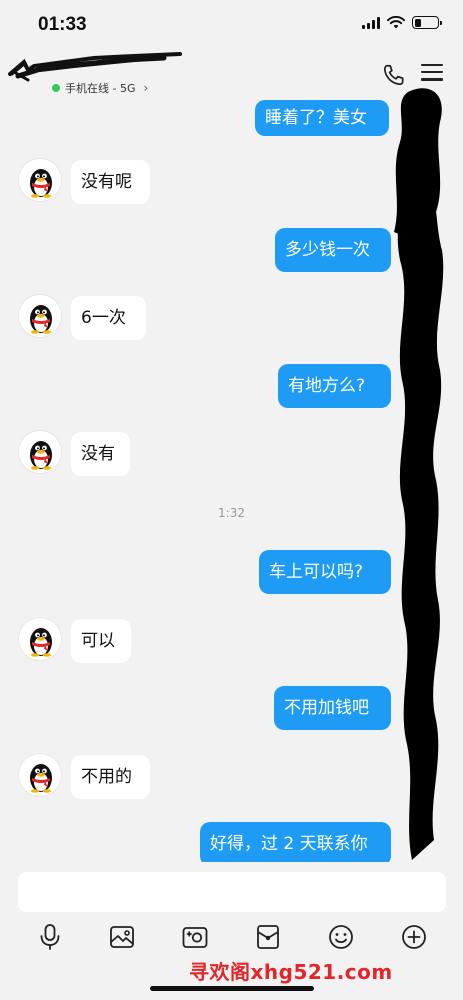  Describe the element at coordinates (195, 937) in the screenshot. I see `camera-icon` at that location.